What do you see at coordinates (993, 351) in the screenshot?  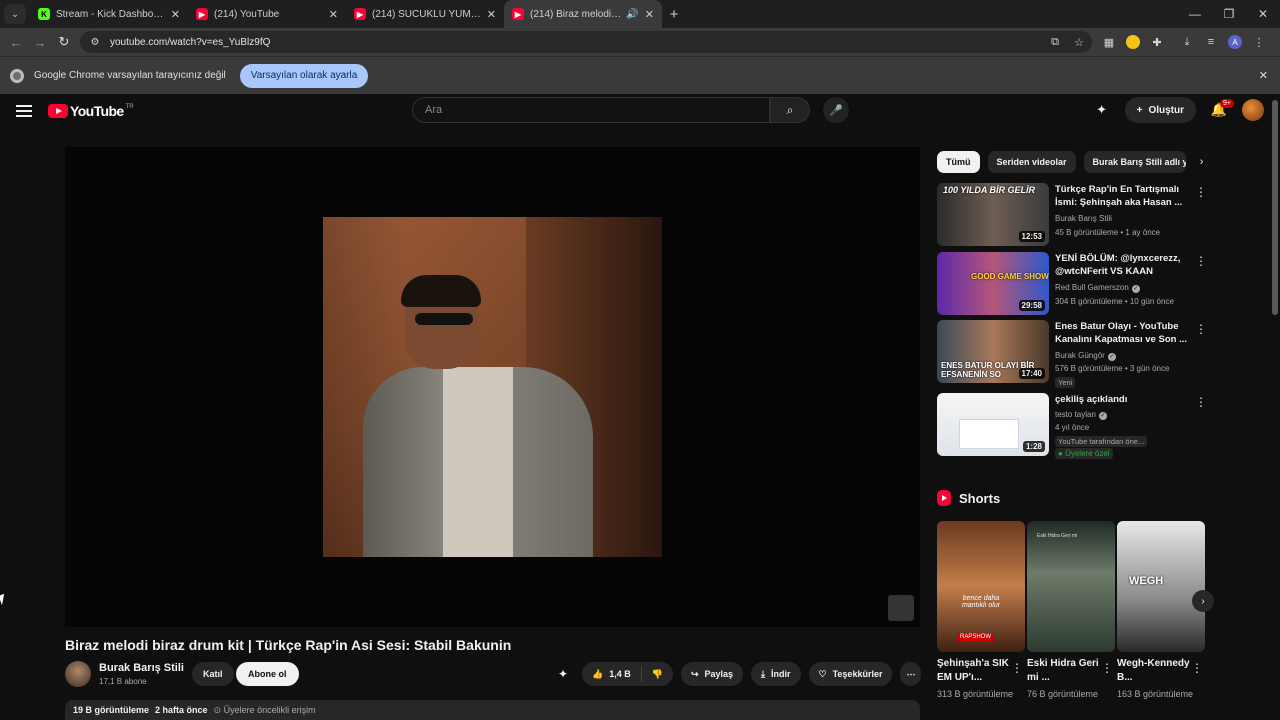 I see `video-thumbnail: ENES BATUR OLAYI BİR EFSANENİN SO 17:40` at bounding box center [993, 351].